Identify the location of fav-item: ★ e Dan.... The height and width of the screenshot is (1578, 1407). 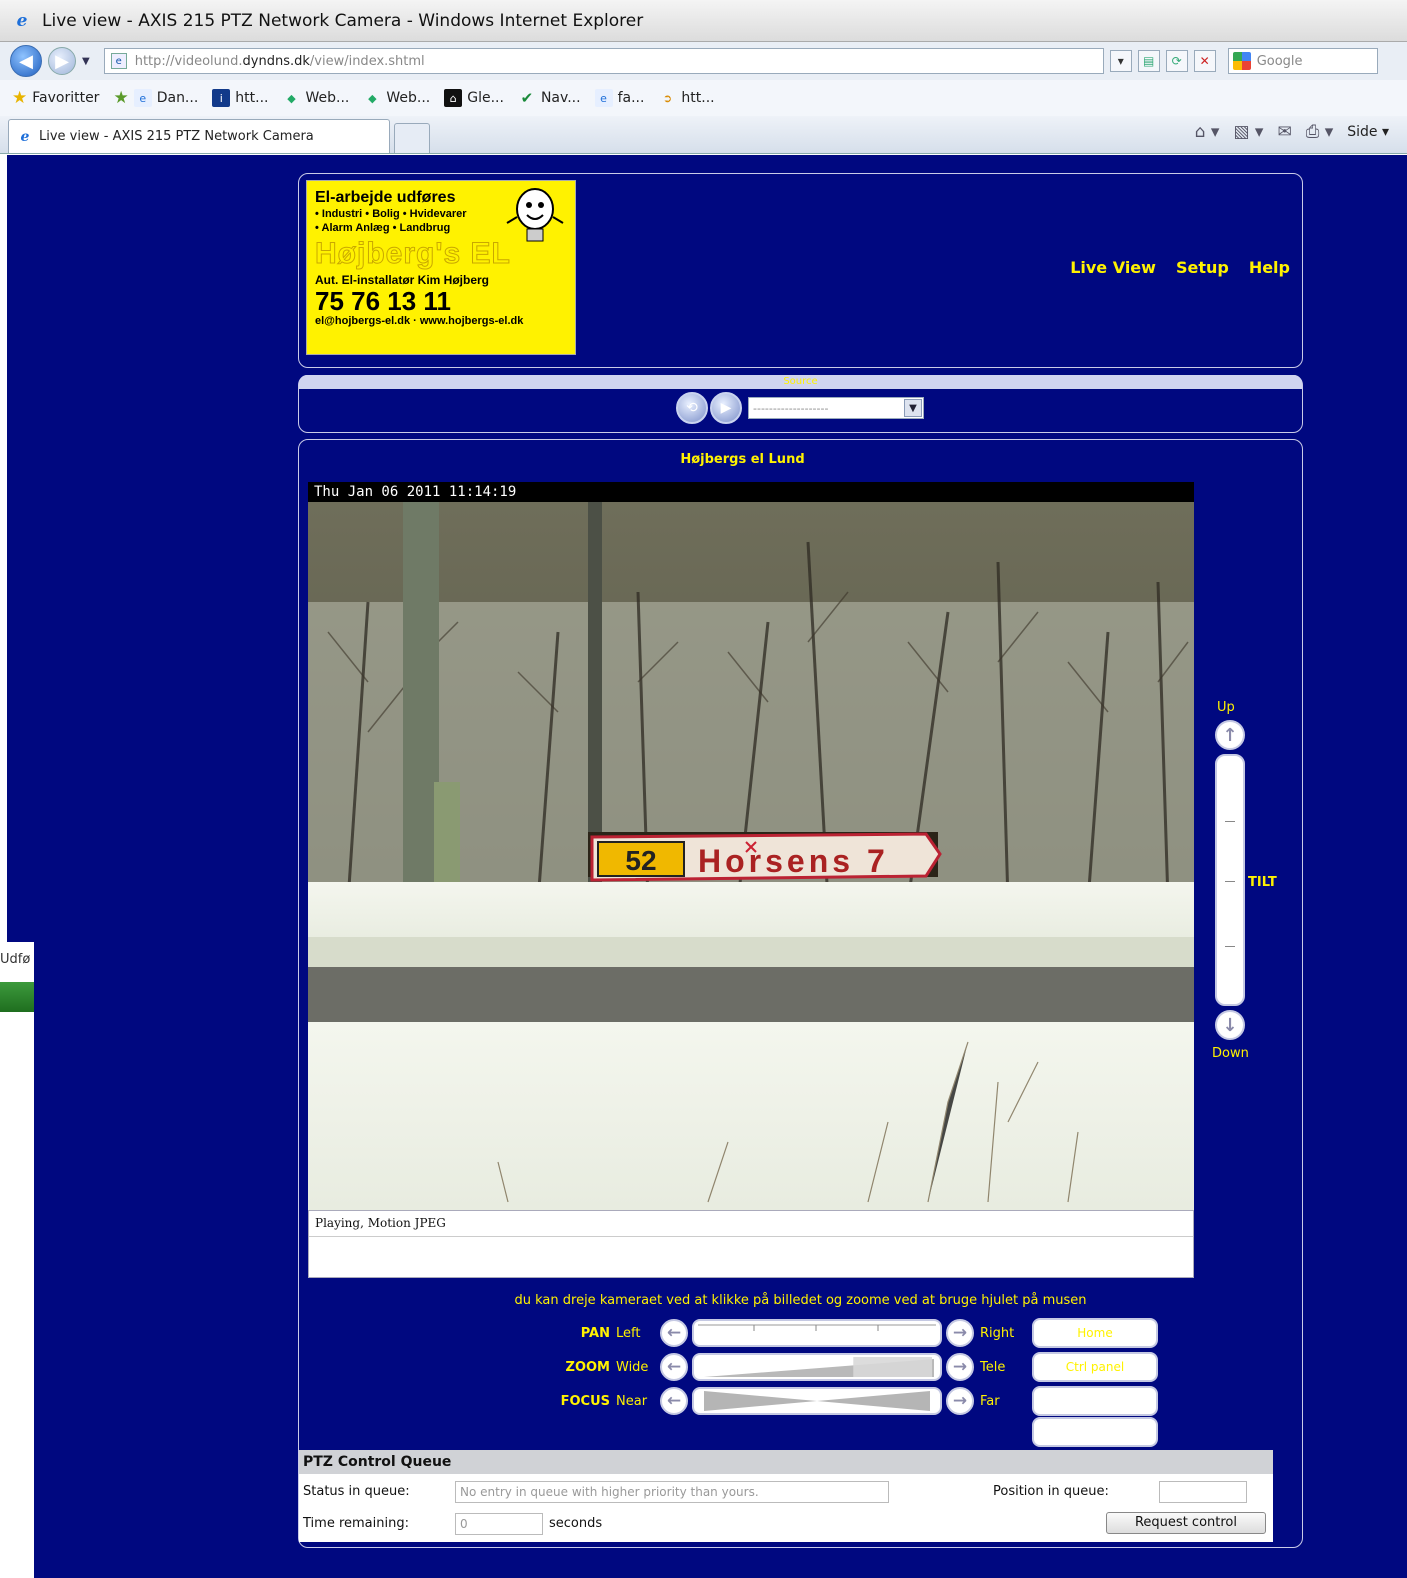
(155, 98).